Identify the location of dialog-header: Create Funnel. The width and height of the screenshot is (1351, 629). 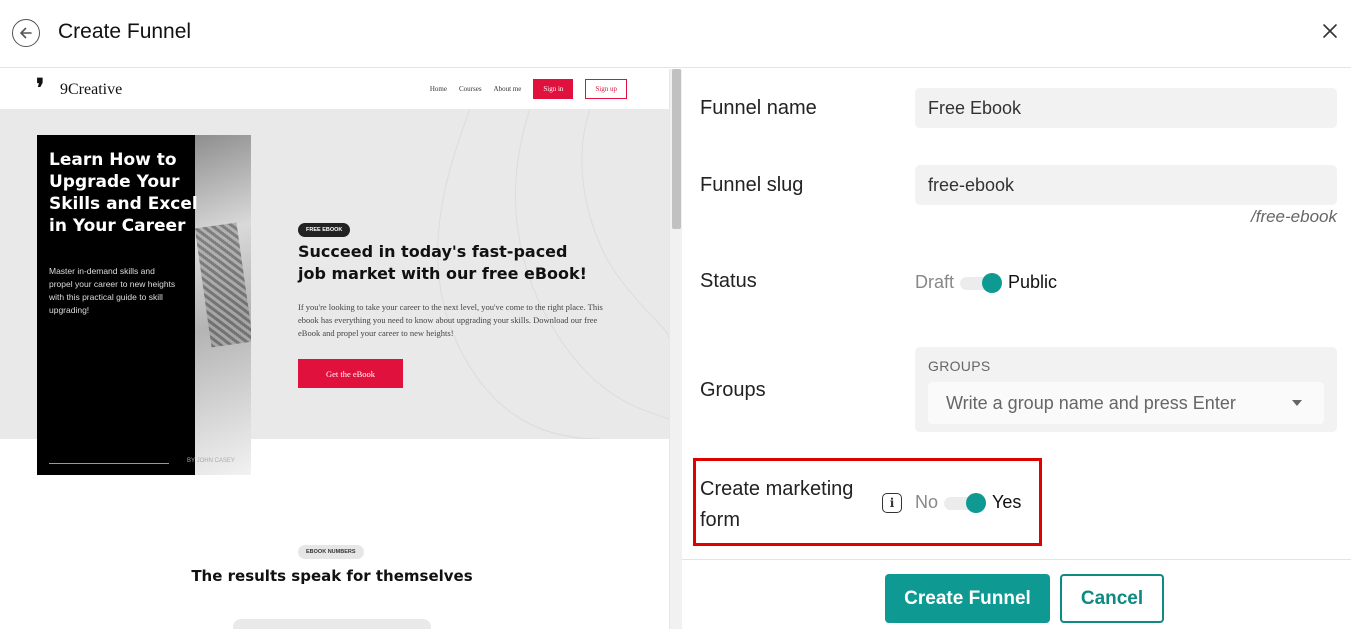
(675, 34).